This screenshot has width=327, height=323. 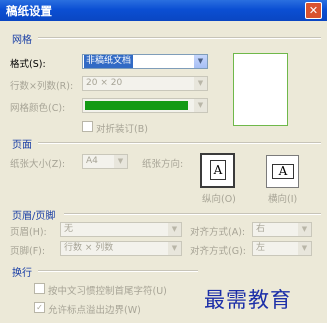 I want to click on landscape-page-icon: A, so click(x=283, y=171).